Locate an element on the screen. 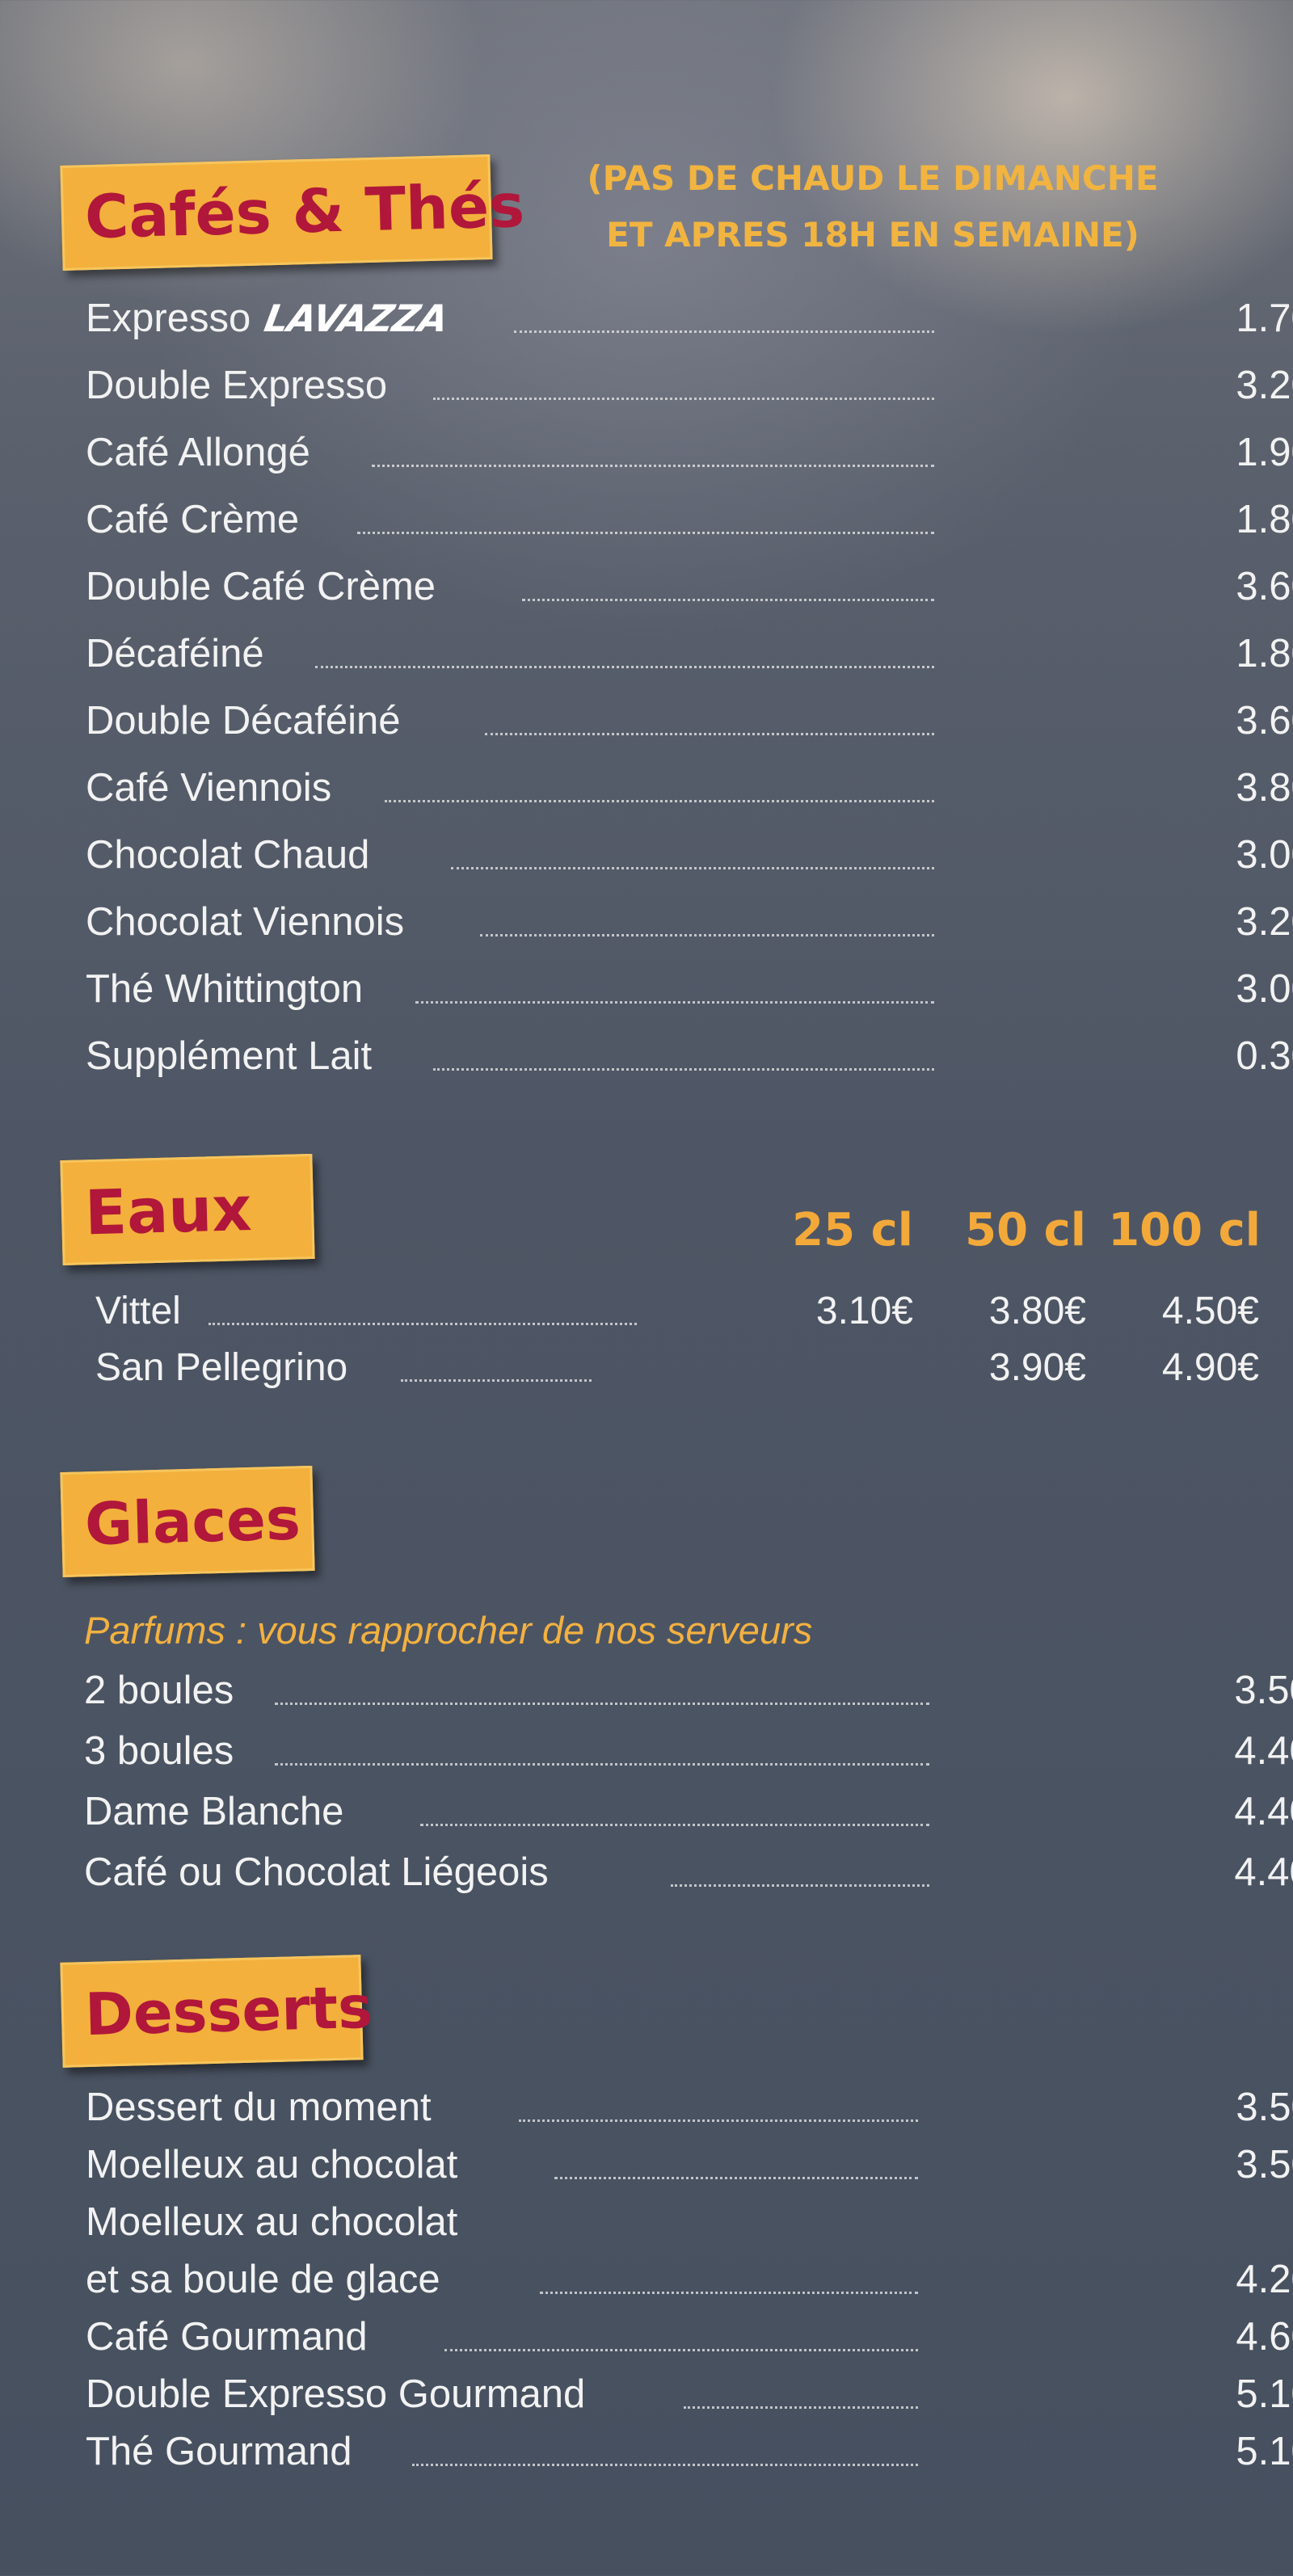 Image resolution: width=1293 pixels, height=2576 pixels. section-label-desserts: Desserts is located at coordinates (217, 2011).